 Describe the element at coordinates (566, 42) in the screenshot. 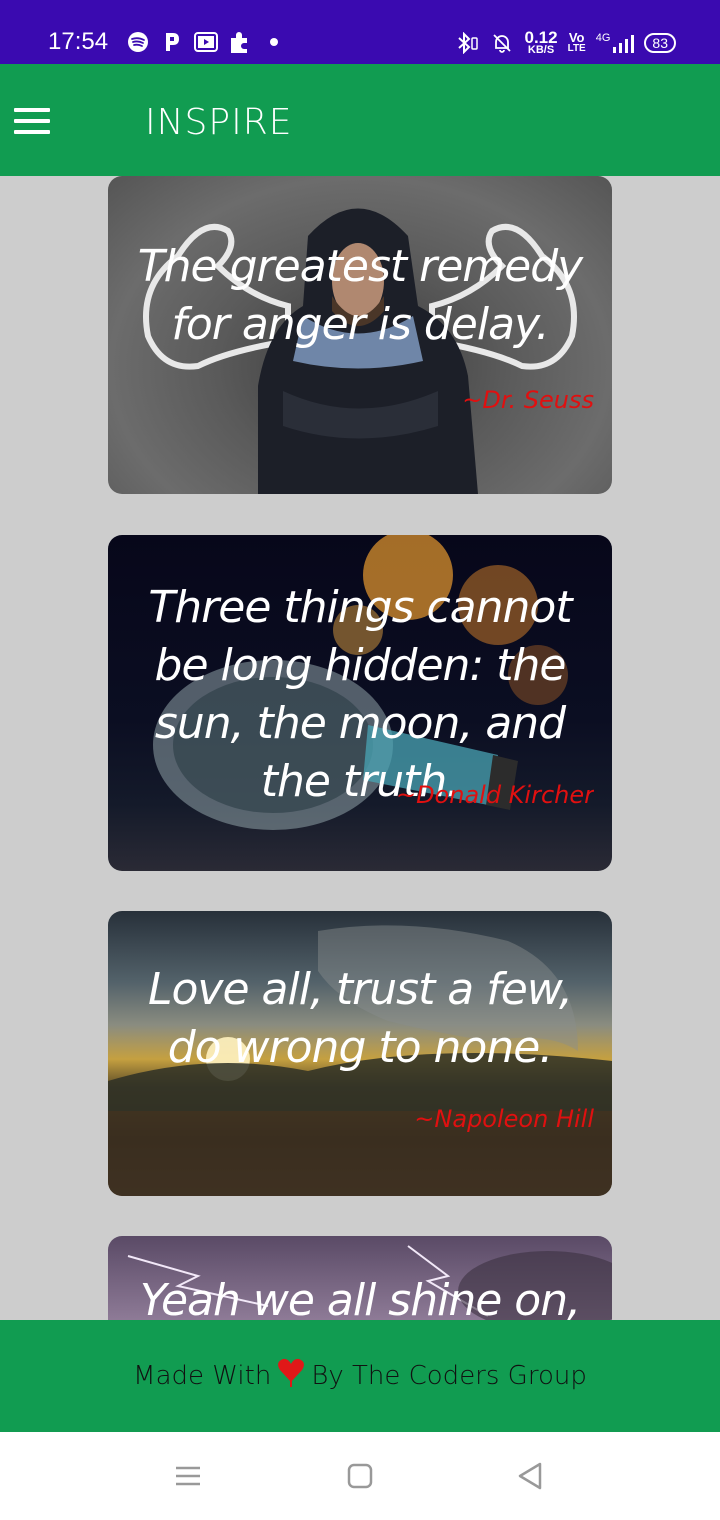

I see `system-status-icons: 0.12 KB/S Vo LTE 4G 83` at that location.